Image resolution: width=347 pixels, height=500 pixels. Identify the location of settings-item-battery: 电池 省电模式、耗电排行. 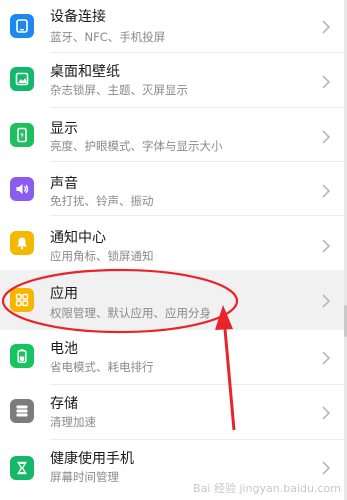
(173, 357).